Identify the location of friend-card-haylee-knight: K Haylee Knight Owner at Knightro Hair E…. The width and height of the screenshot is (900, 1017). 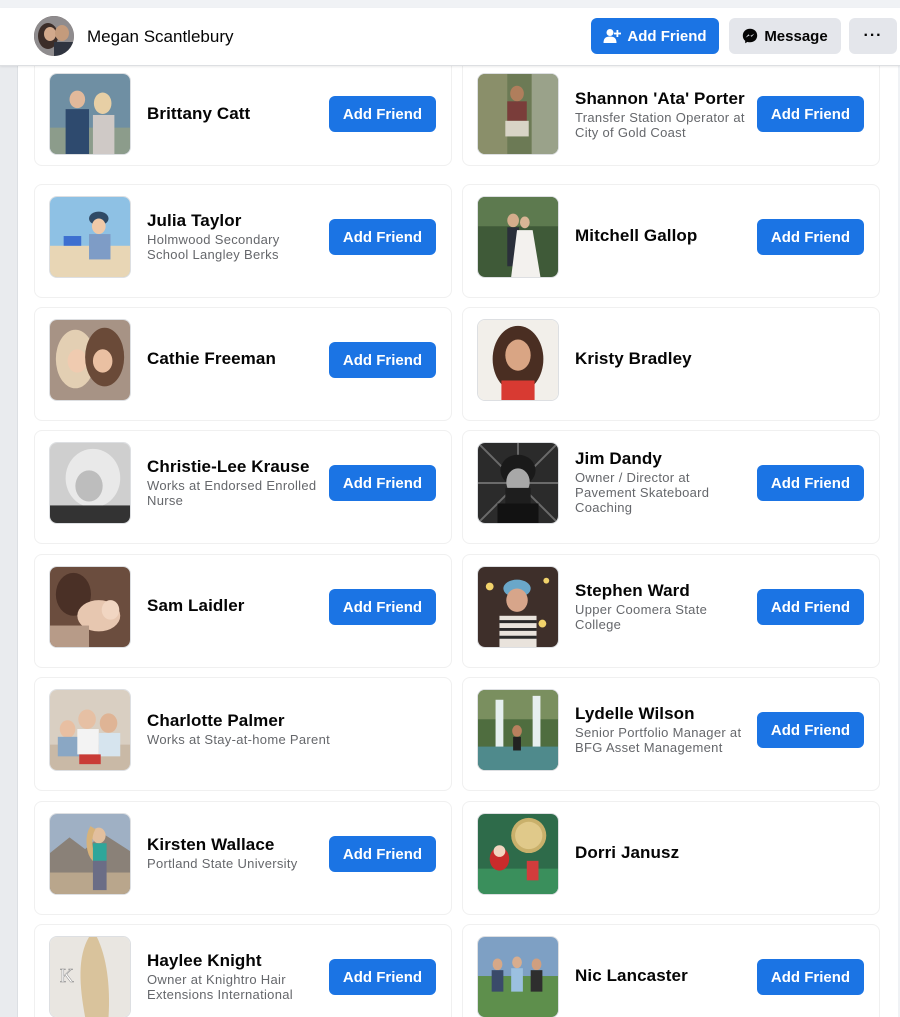
(243, 970).